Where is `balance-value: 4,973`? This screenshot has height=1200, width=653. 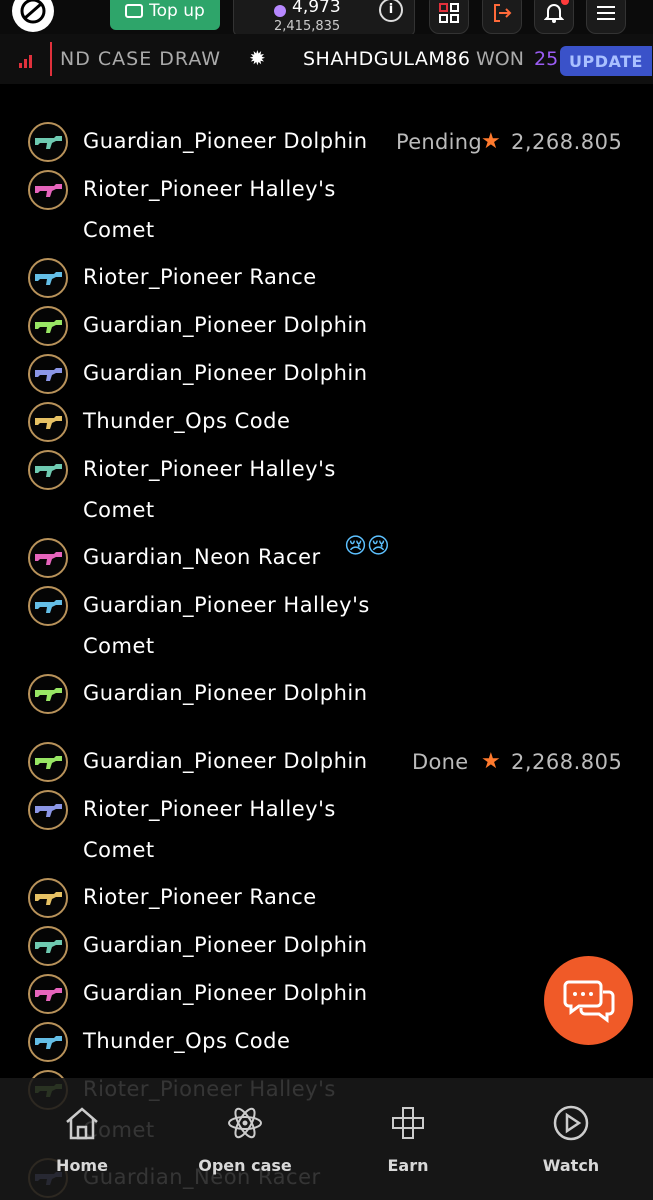
balance-value: 4,973 is located at coordinates (316, 8).